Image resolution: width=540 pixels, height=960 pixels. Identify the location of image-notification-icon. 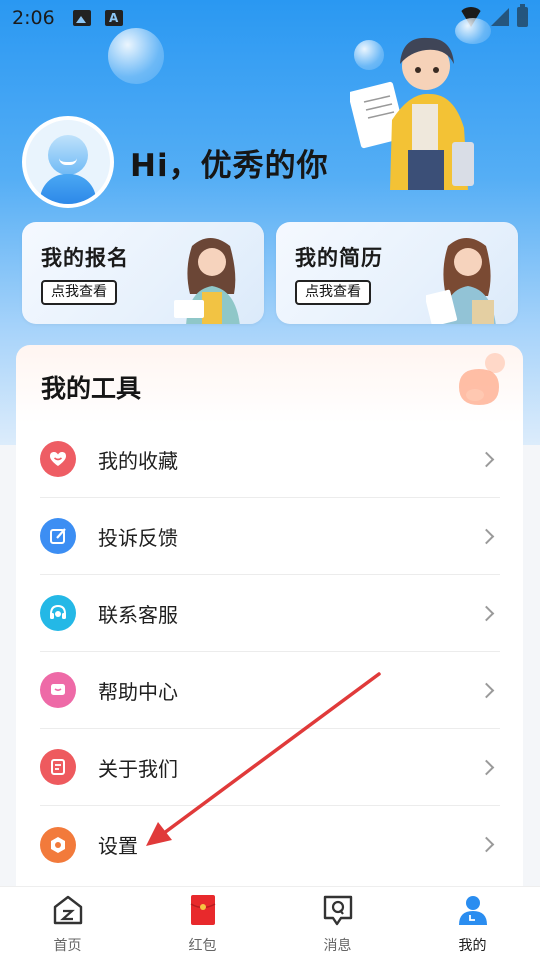
(81, 18).